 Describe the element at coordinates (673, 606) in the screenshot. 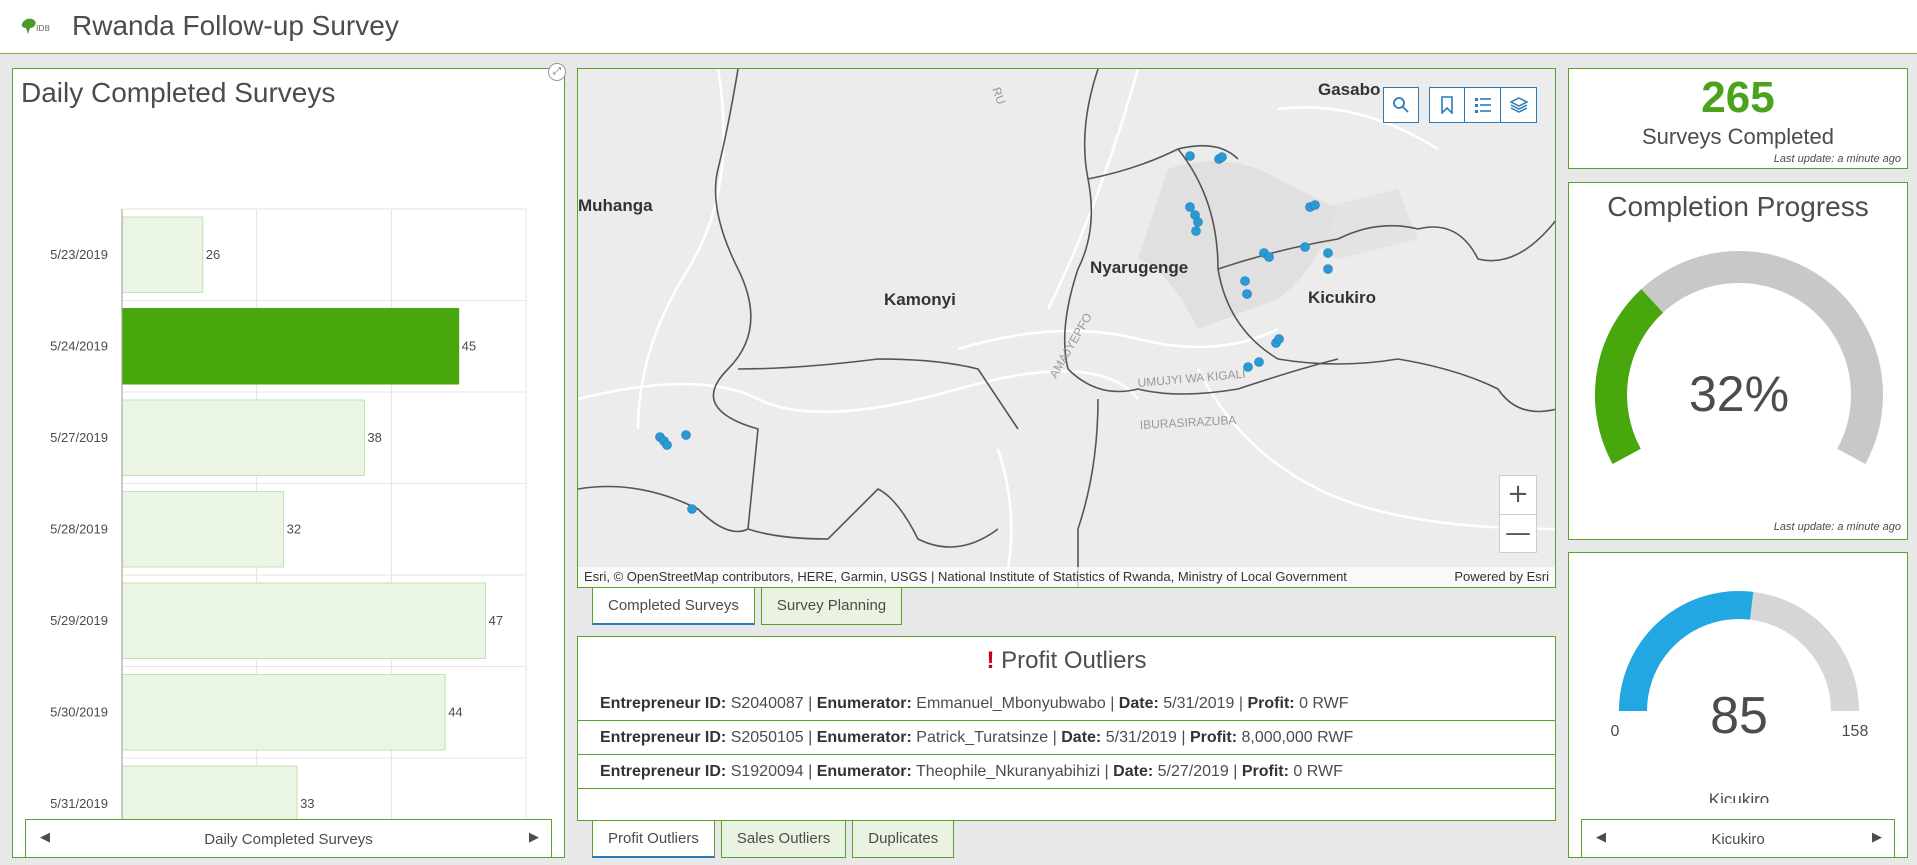

I see `tab-completed-surveys: Completed Surveys` at that location.